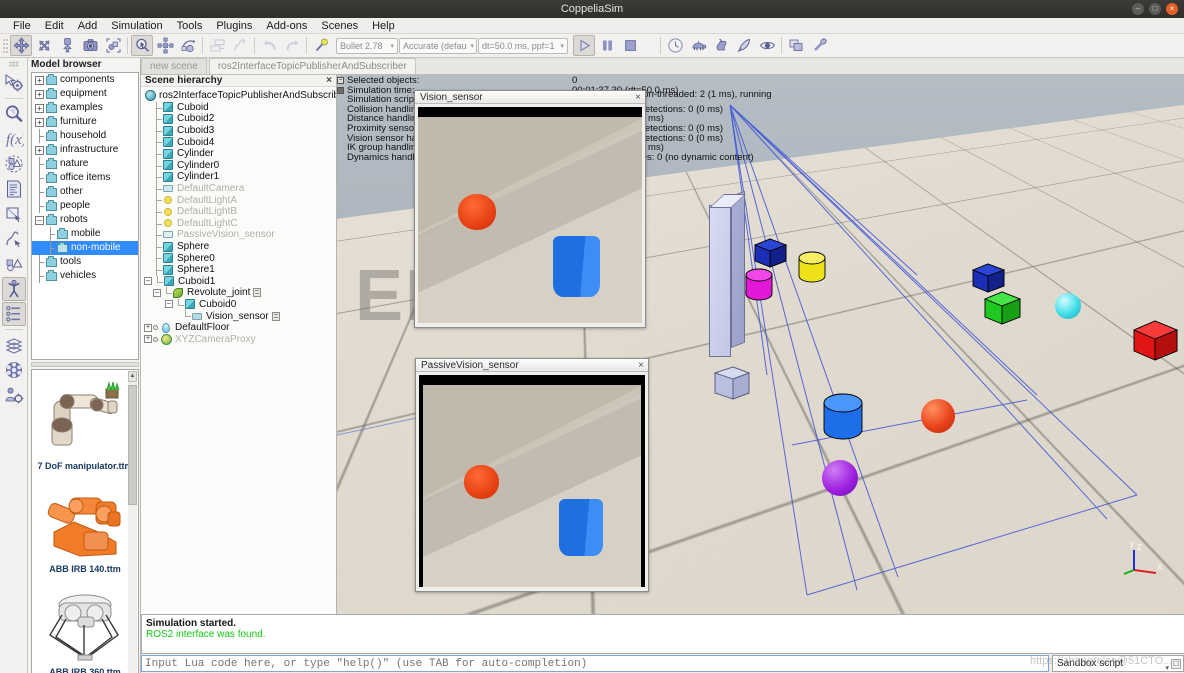  I want to click on minimize-icon: –, so click(1138, 9).